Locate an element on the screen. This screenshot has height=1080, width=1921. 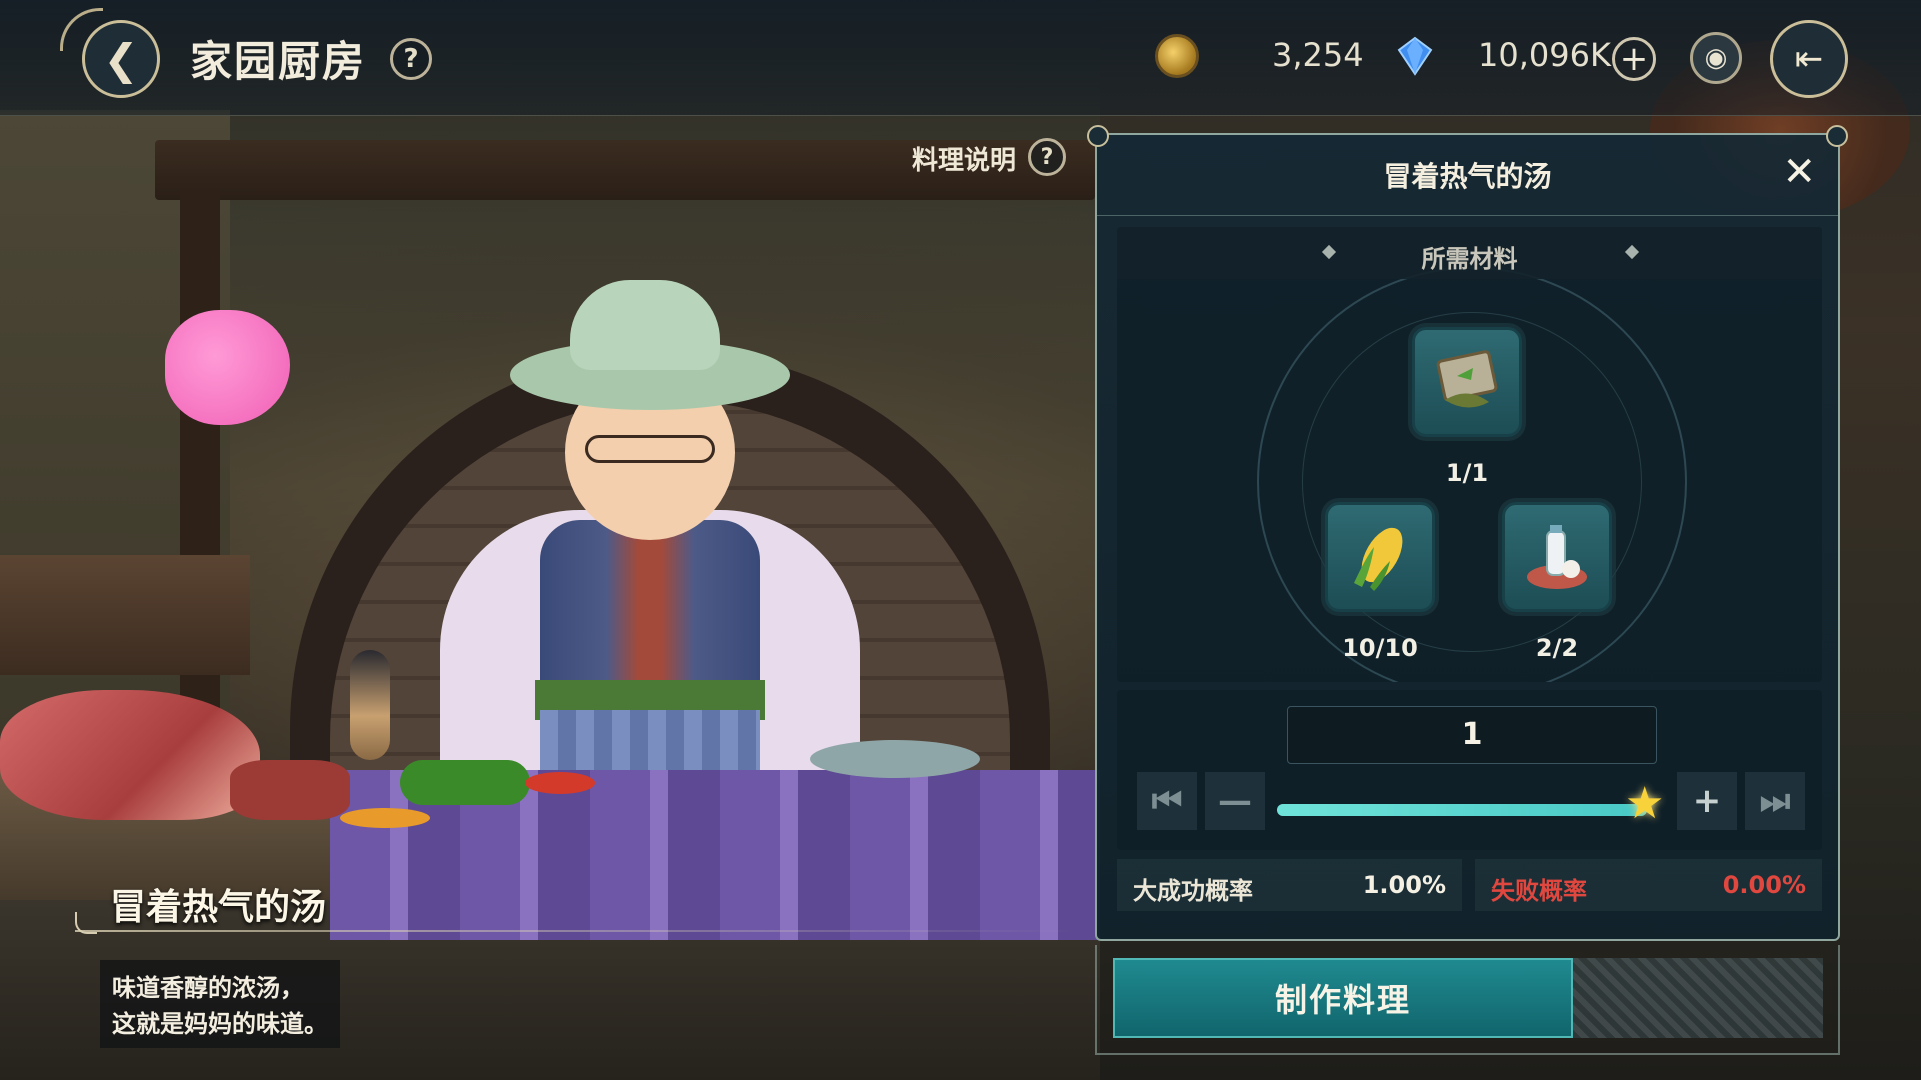
tomato-slices is located at coordinates (560, 783).